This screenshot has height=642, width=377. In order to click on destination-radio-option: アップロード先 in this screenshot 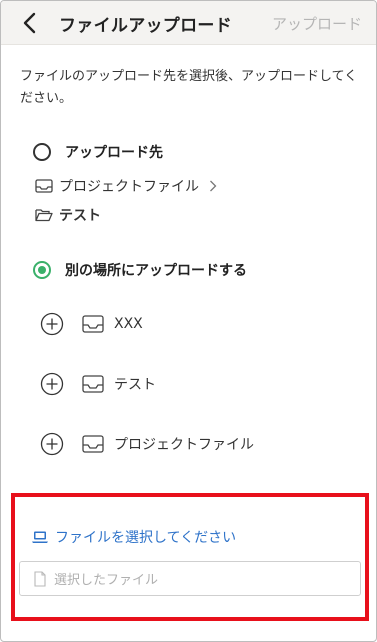, I will do `click(98, 152)`.